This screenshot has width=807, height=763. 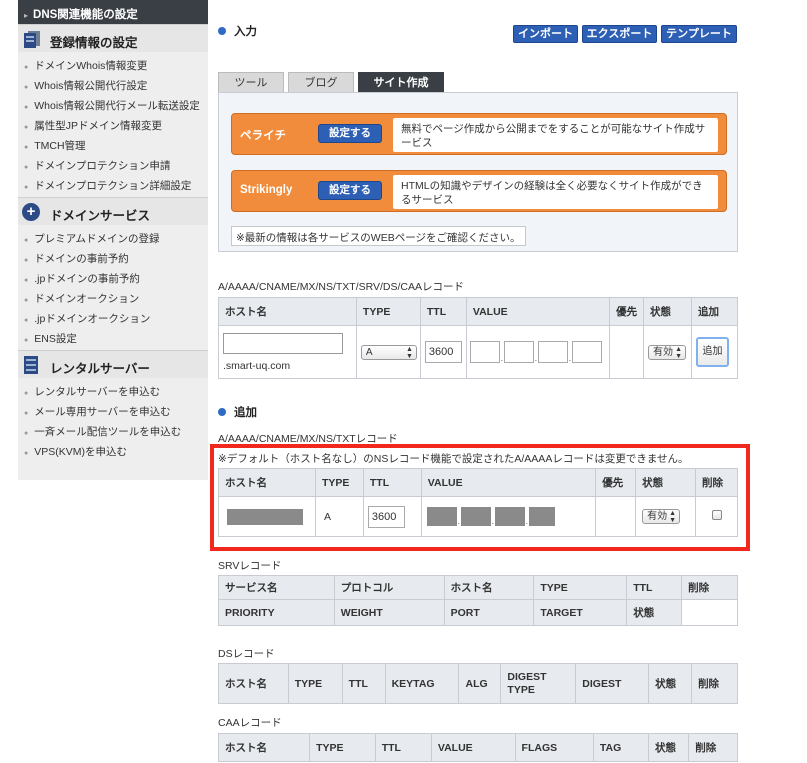 I want to click on sidebar-item-vps: ● VPS(KVM)を申込む, so click(x=113, y=450).